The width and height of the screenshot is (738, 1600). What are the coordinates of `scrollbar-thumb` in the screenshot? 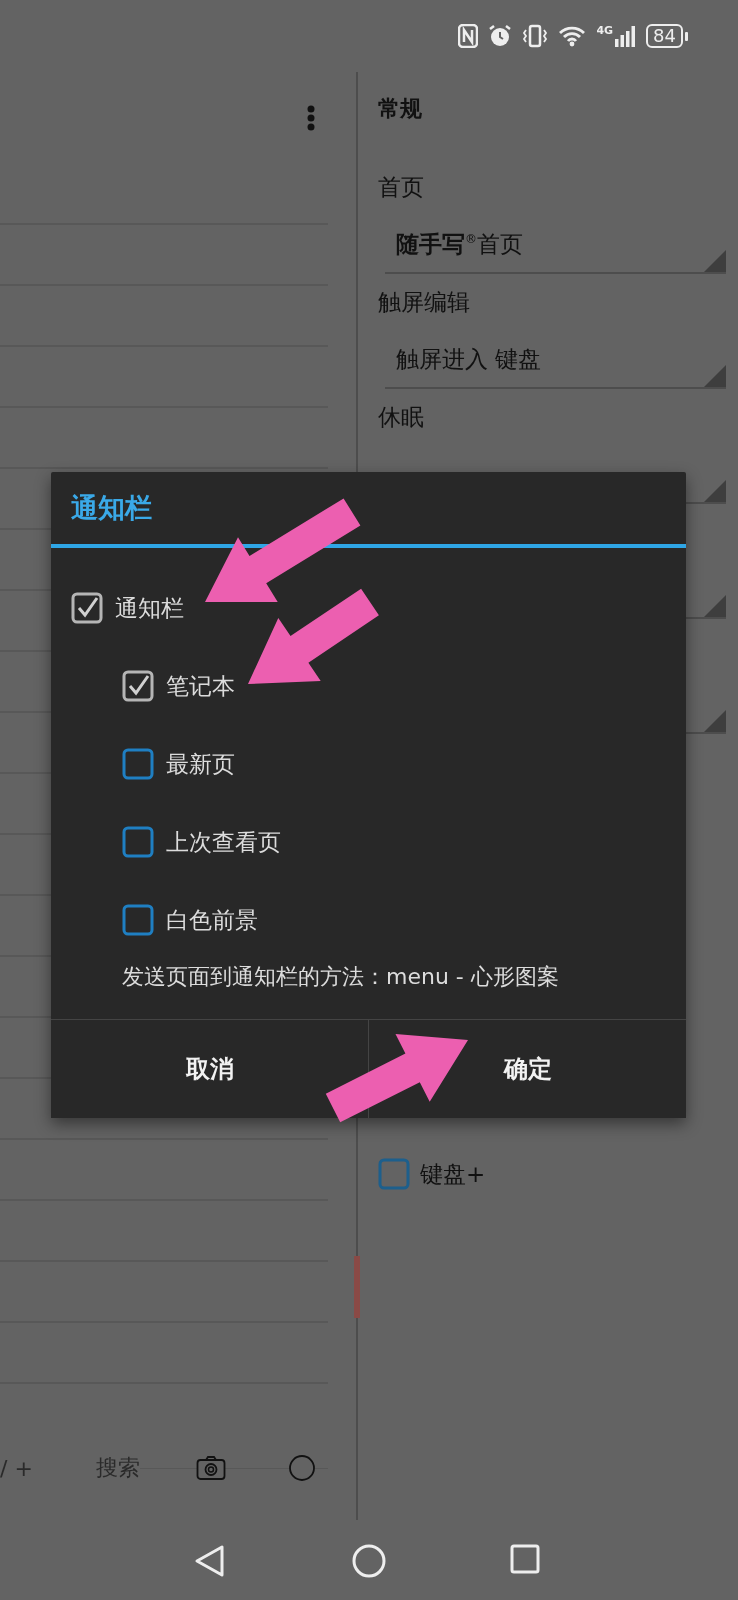 It's located at (357, 1287).